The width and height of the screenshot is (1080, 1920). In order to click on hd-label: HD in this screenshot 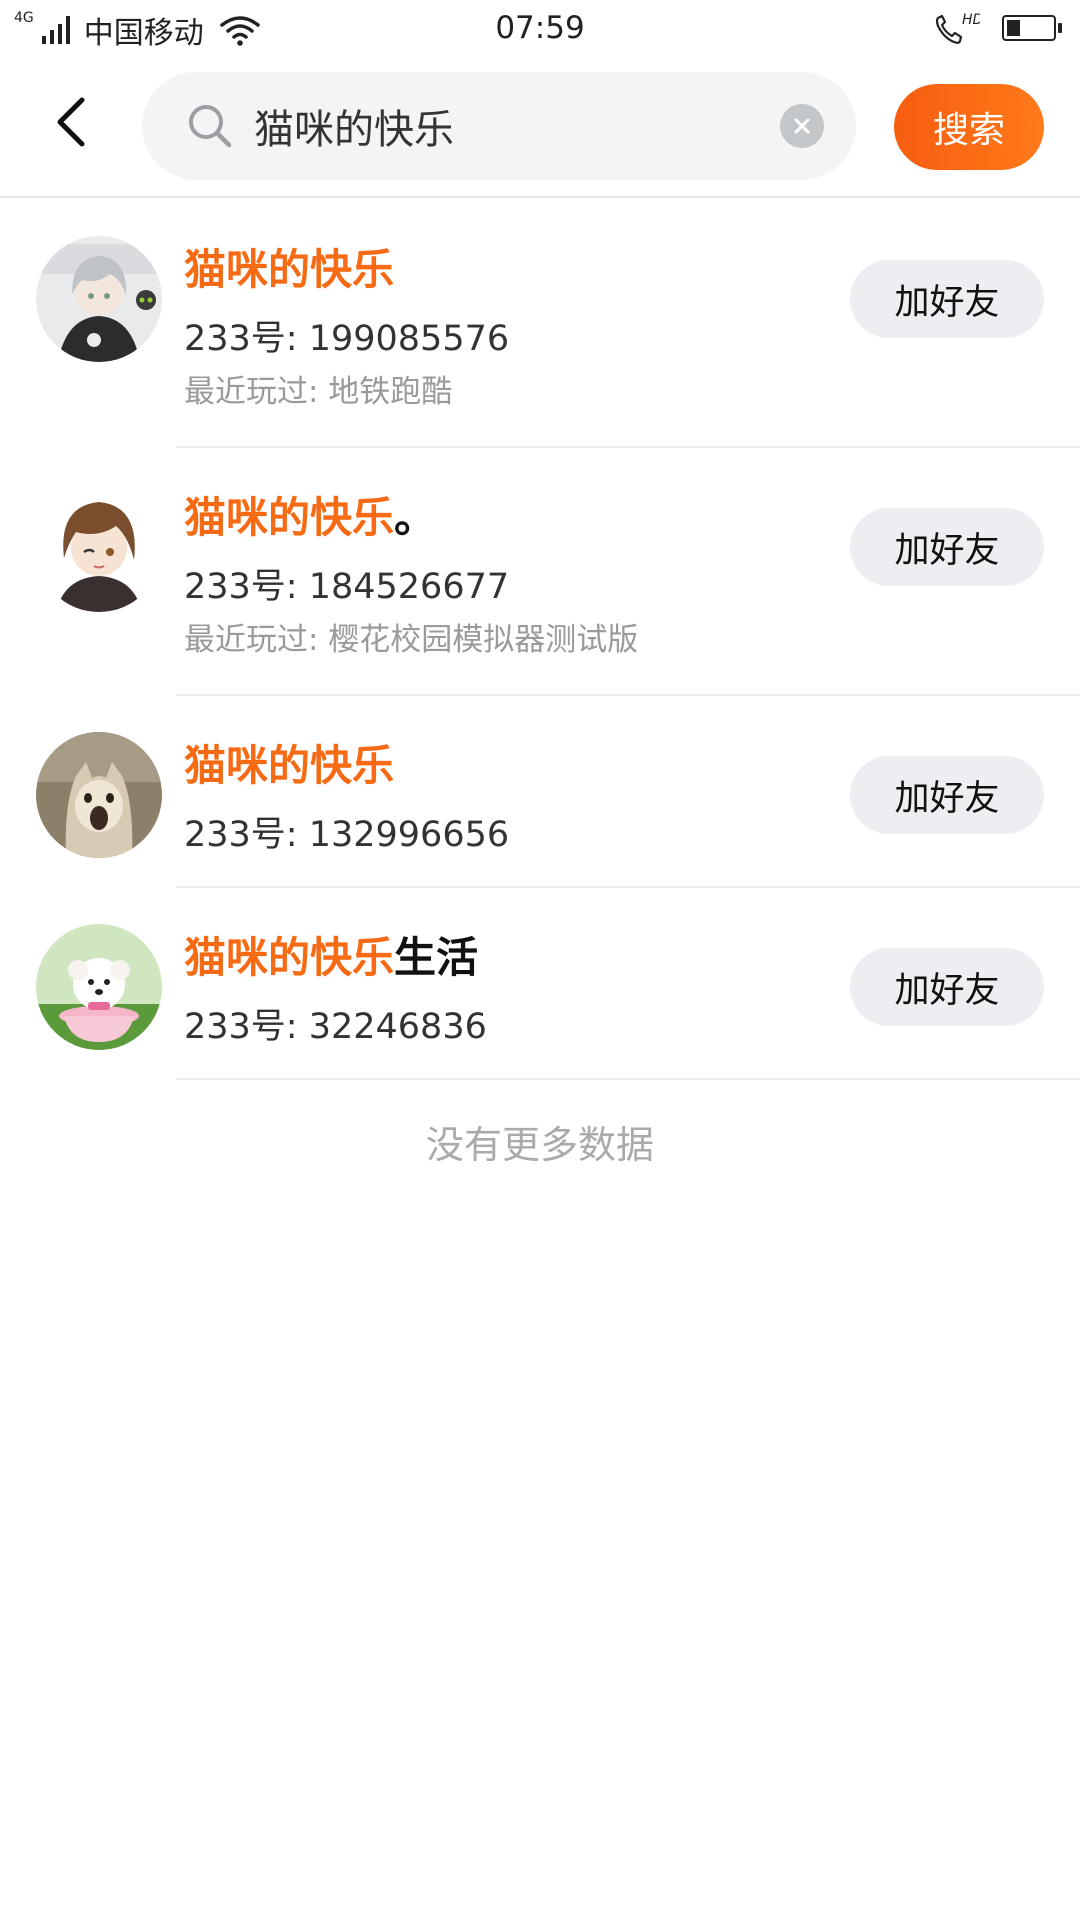, I will do `click(971, 20)`.